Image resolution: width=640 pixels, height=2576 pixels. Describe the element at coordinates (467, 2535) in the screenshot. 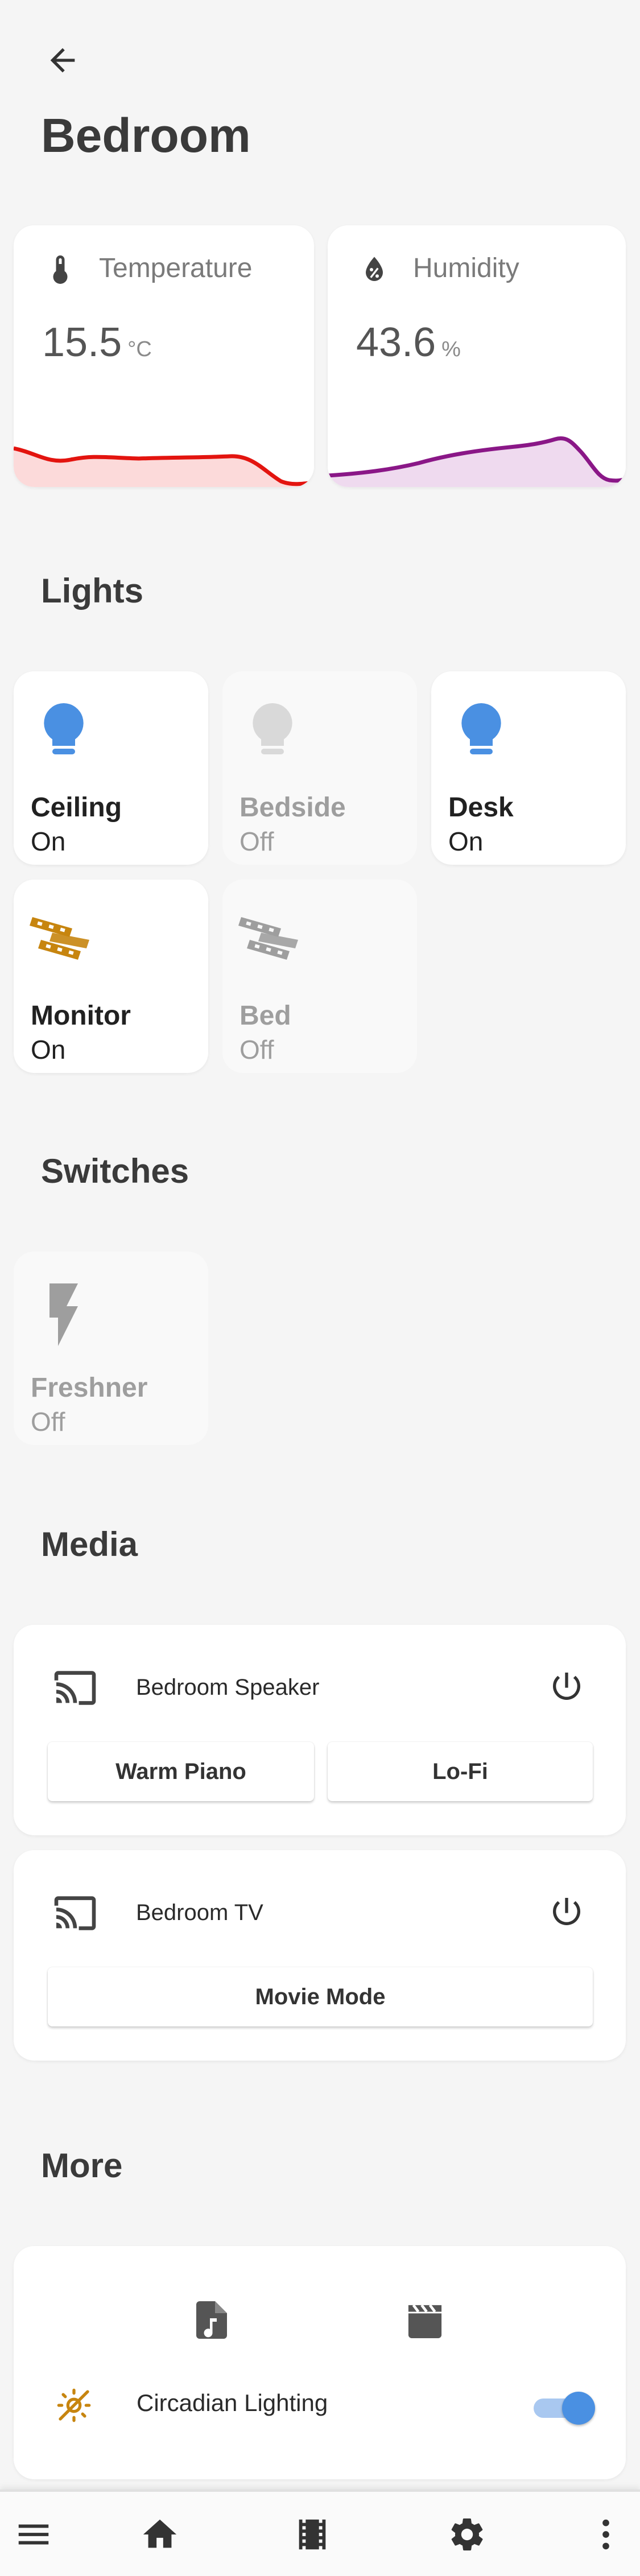

I see `gear-icon` at that location.